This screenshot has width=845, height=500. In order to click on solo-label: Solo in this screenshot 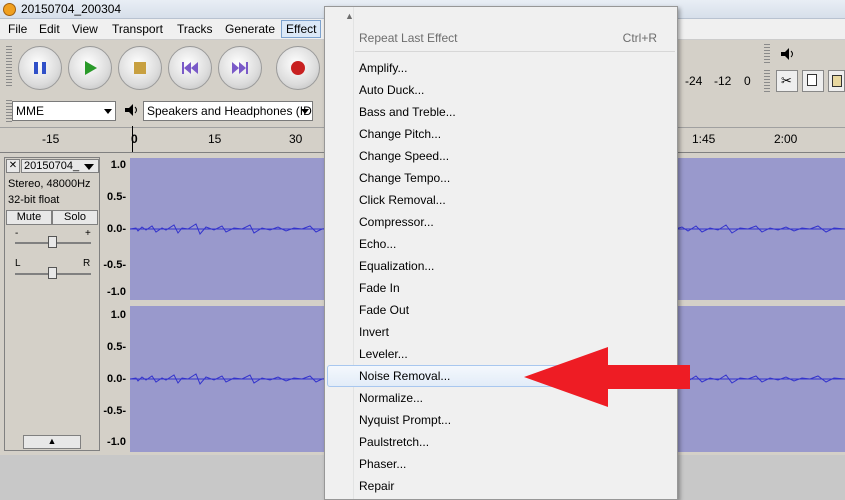, I will do `click(75, 217)`.